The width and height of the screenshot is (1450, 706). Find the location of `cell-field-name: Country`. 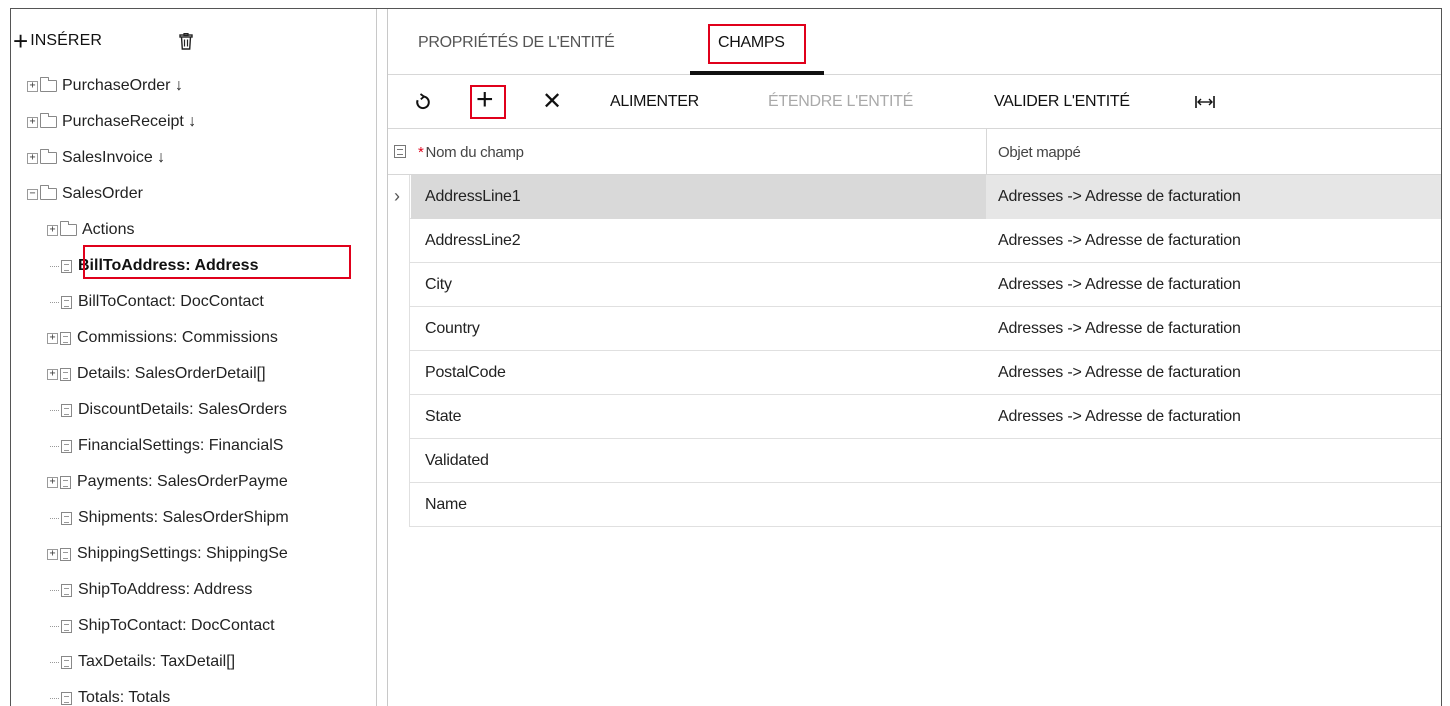

cell-field-name: Country is located at coordinates (698, 329).